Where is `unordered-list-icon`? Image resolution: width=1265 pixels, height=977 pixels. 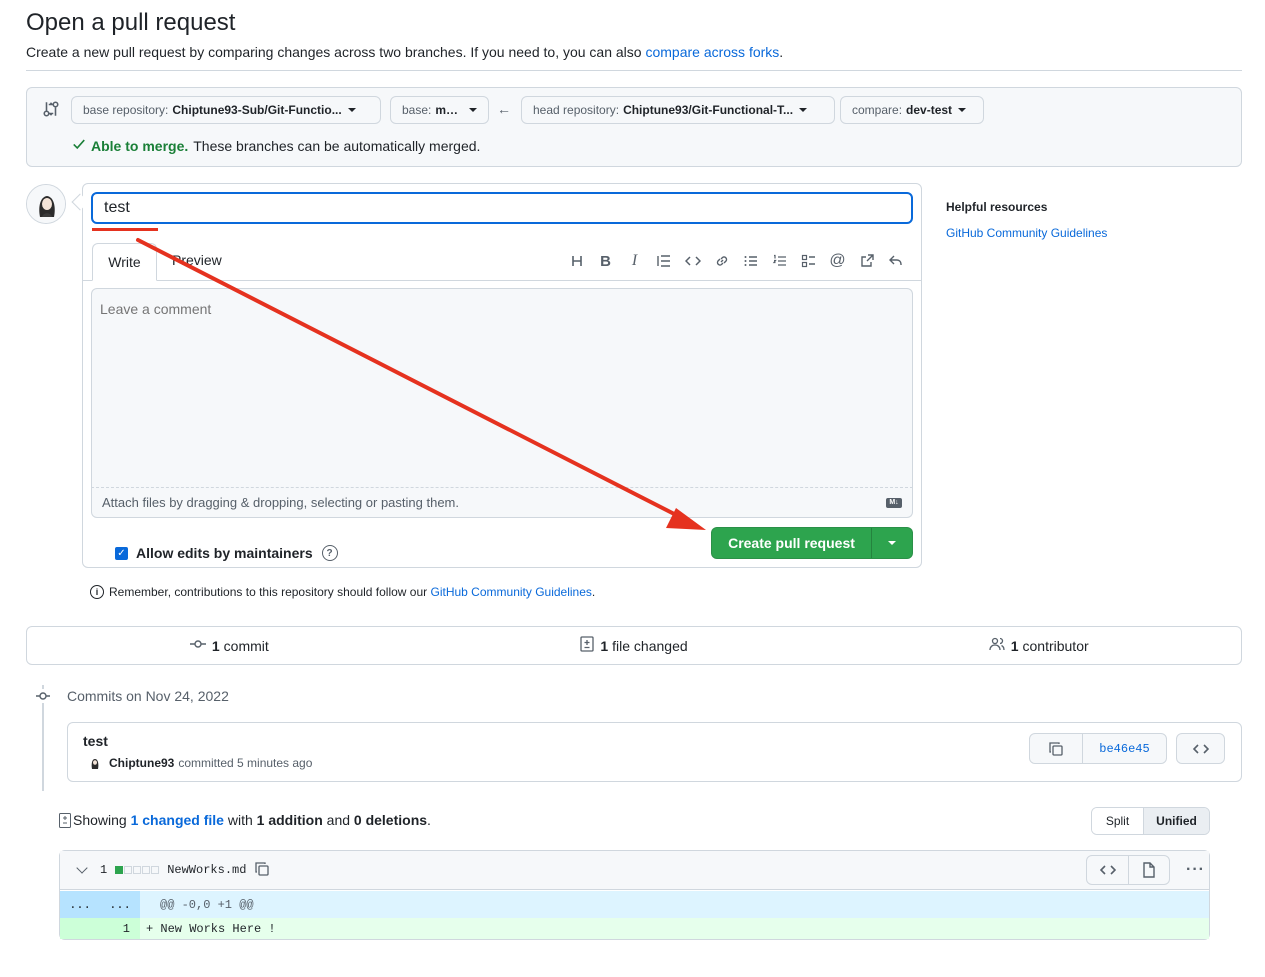 unordered-list-icon is located at coordinates (750, 261).